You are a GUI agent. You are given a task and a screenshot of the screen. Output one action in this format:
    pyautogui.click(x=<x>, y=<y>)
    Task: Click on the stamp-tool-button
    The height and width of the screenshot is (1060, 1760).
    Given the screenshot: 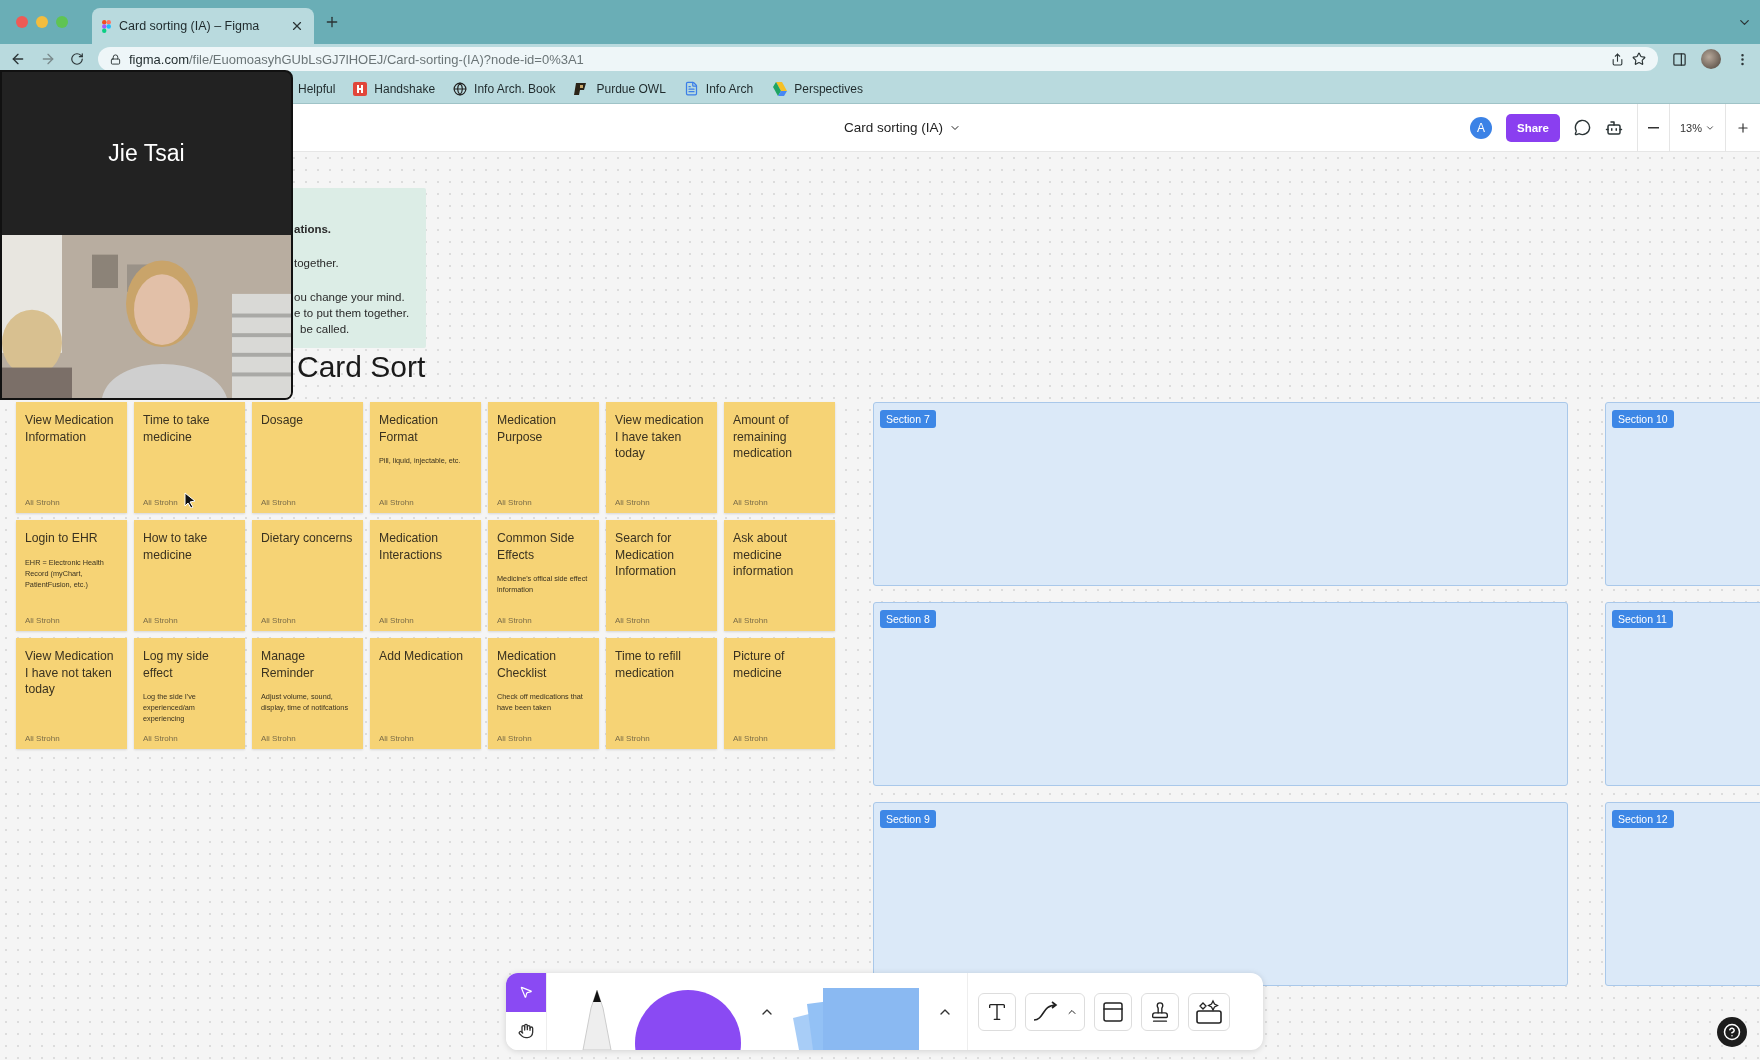 What is the action you would take?
    pyautogui.click(x=1160, y=1011)
    